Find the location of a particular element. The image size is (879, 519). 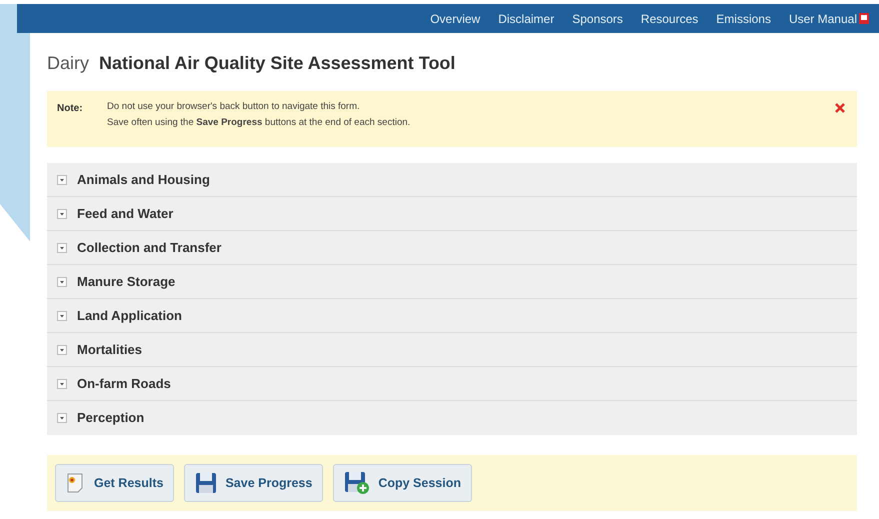

nav-link: Overview is located at coordinates (455, 19).